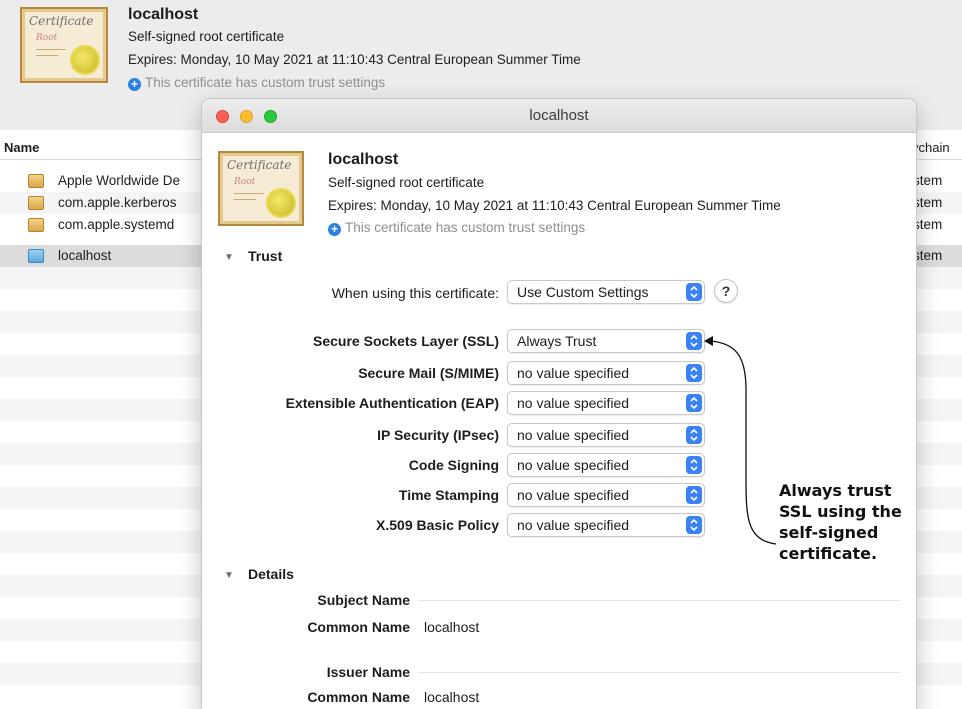 The image size is (962, 709). I want to click on annotation-line: Always trust, so click(835, 490).